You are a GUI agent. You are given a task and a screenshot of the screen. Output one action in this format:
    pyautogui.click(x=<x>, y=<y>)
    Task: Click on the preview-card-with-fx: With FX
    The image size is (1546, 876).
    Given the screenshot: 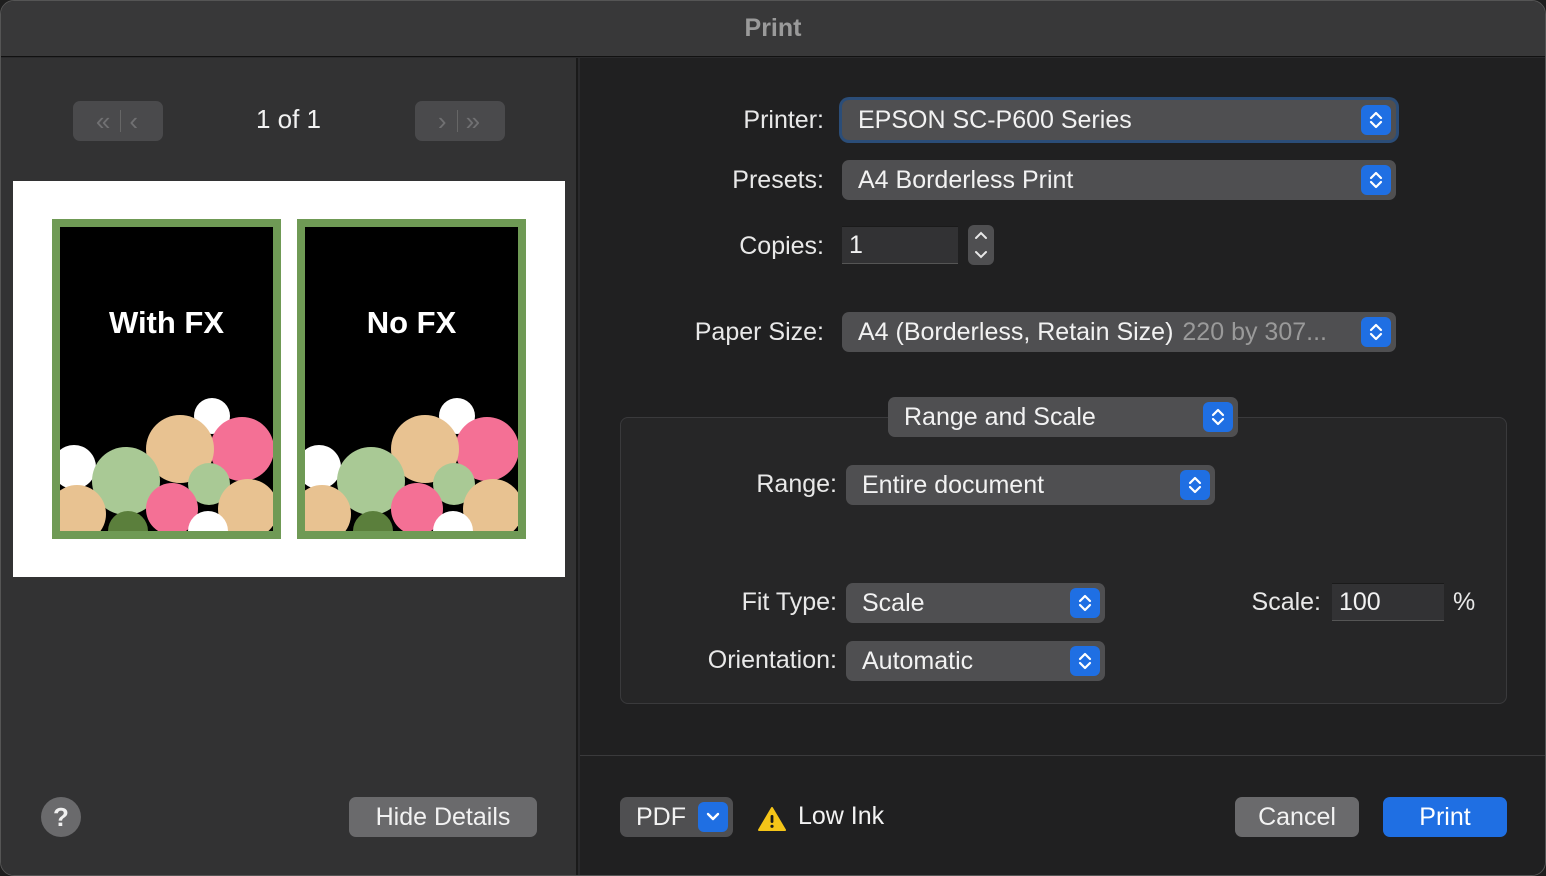 What is the action you would take?
    pyautogui.click(x=166, y=379)
    